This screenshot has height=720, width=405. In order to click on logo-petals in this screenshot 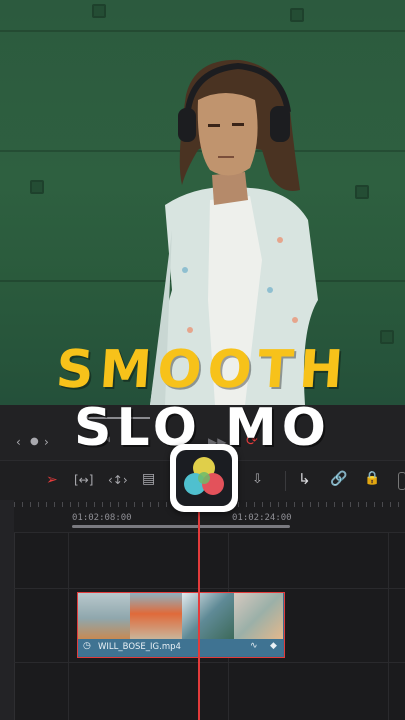, I will do `click(204, 476)`.